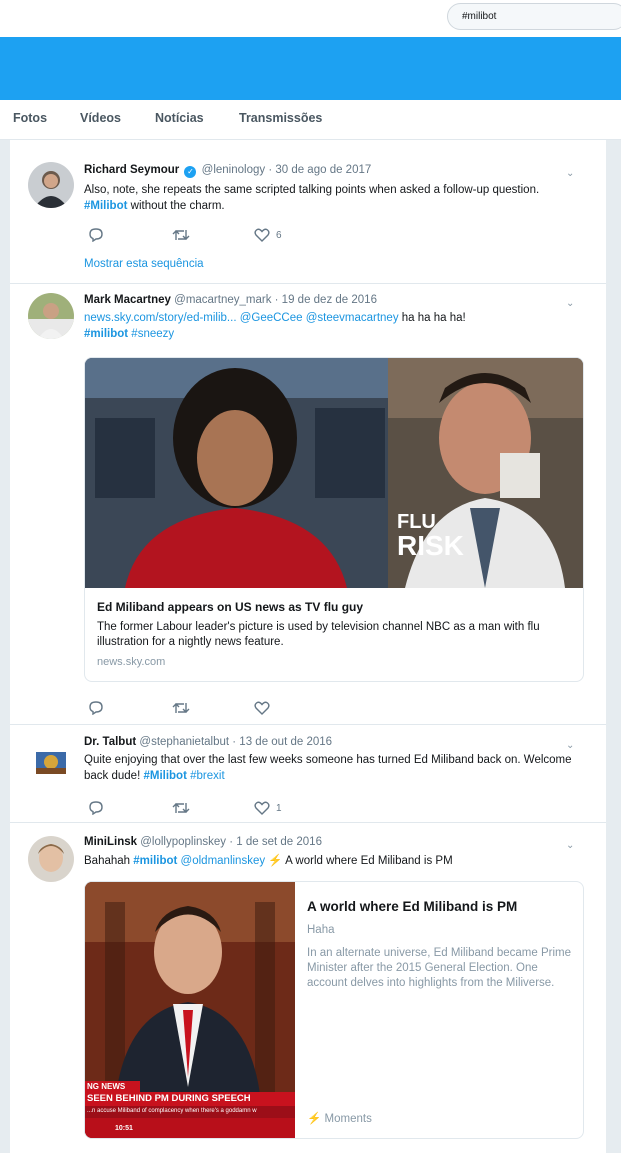 The image size is (621, 1153). Describe the element at coordinates (131, 662) in the screenshot. I see `card-domain: news.sky.com` at that location.